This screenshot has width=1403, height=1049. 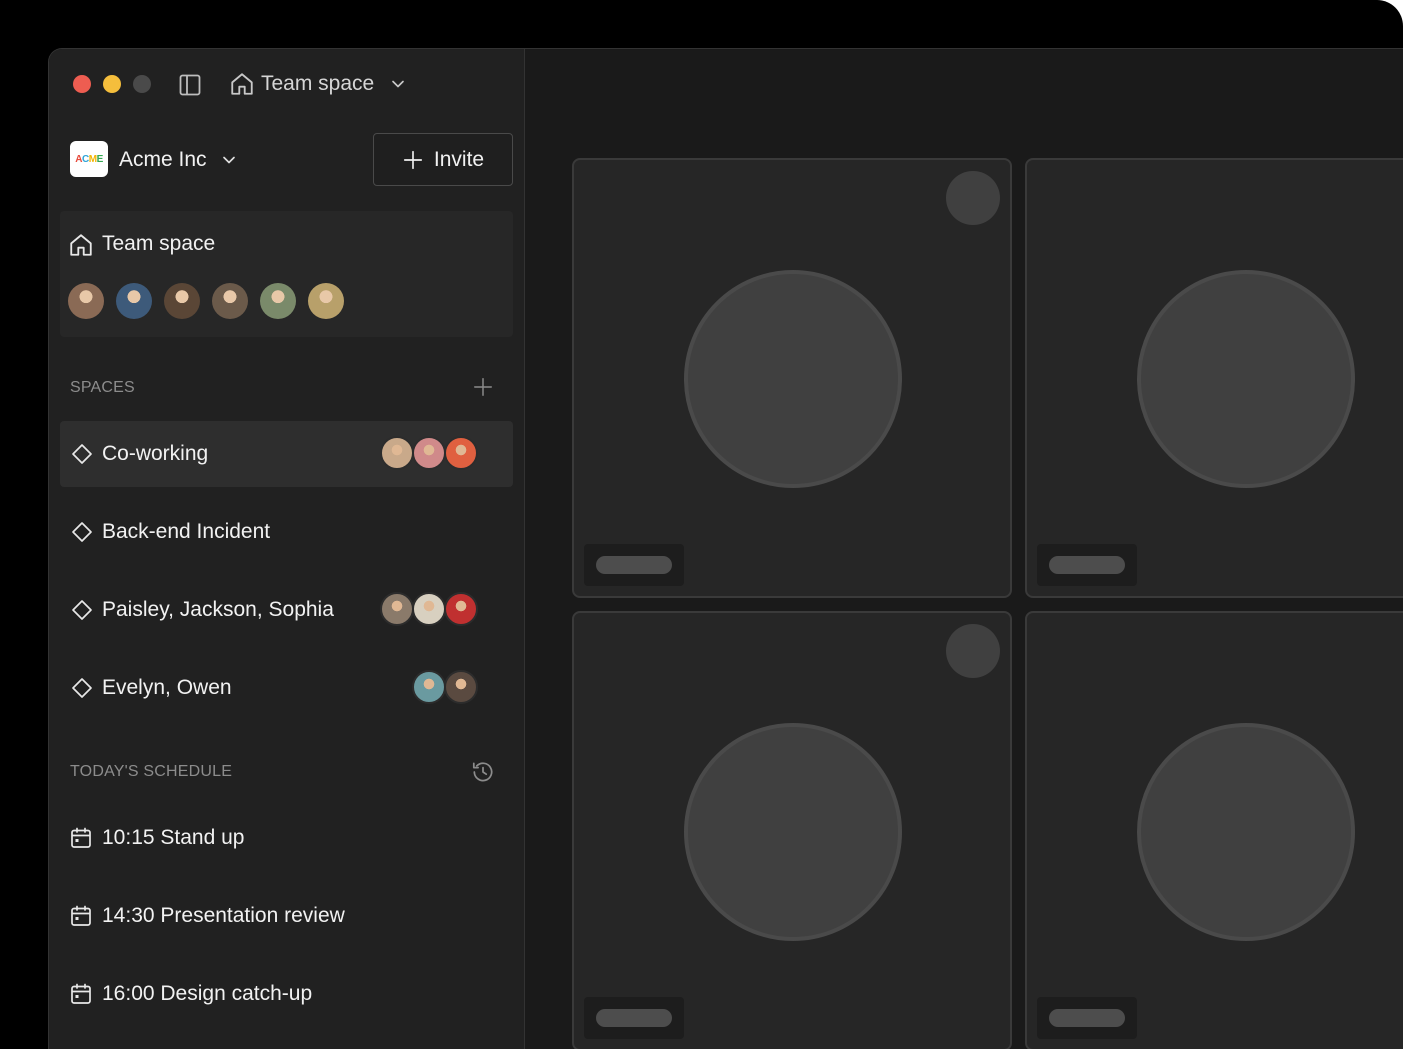 What do you see at coordinates (286, 688) in the screenshot?
I see `space-item: Evelyn, Owen` at bounding box center [286, 688].